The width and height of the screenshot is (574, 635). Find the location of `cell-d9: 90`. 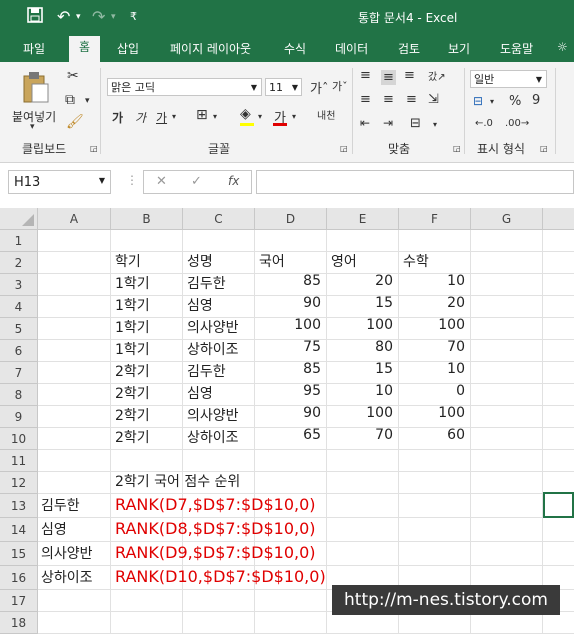

cell-d9: 90 is located at coordinates (288, 413).